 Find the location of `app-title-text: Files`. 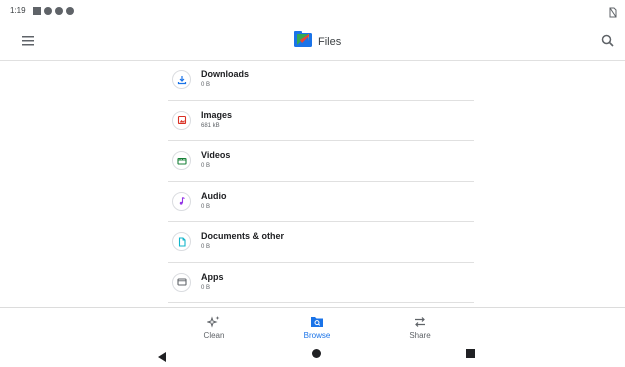

app-title-text: Files is located at coordinates (330, 41).